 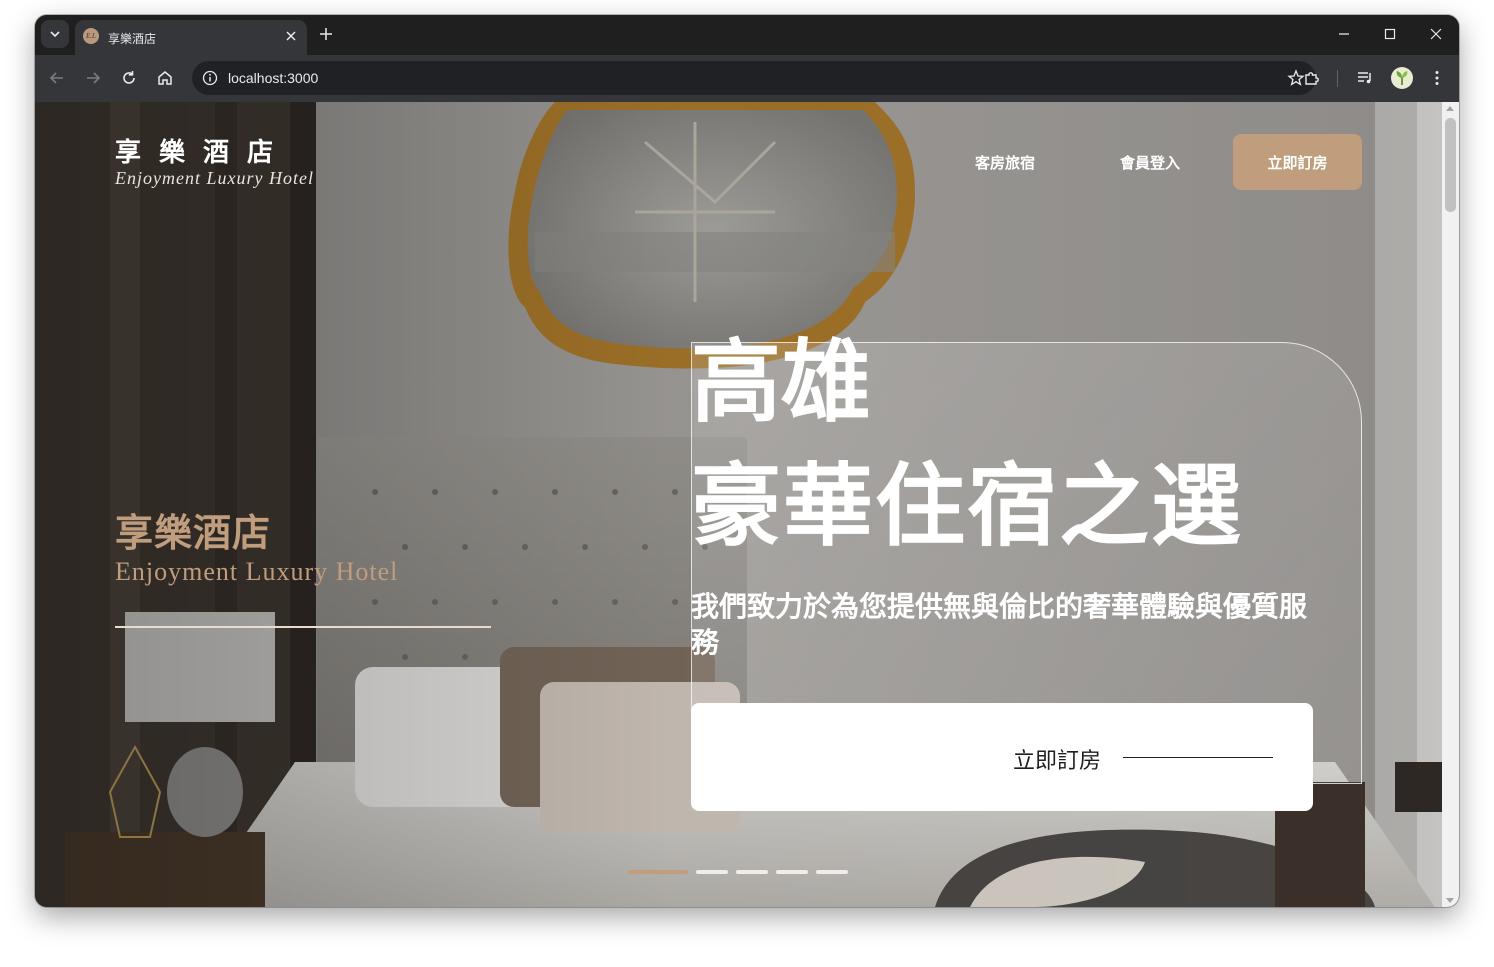 What do you see at coordinates (1005, 162) in the screenshot?
I see `nav-rooms-link: 客房旅宿` at bounding box center [1005, 162].